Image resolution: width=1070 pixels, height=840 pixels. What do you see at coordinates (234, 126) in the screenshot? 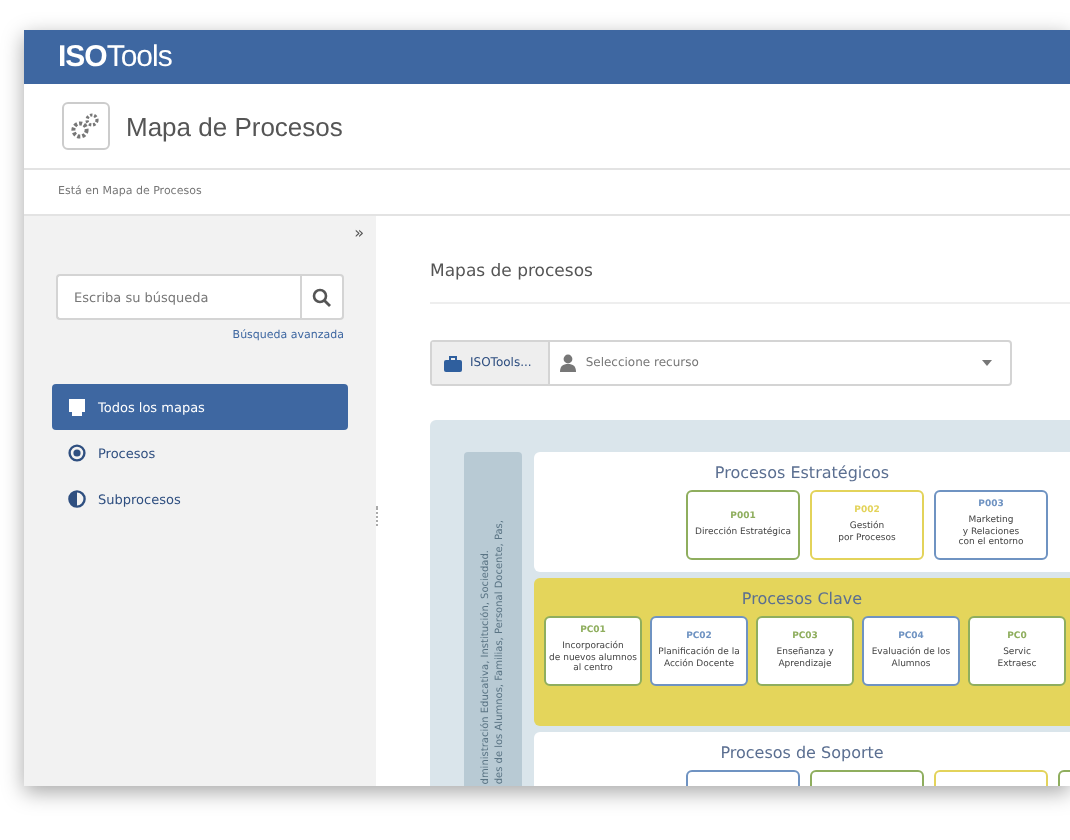
I see `page-title: Mapa de Procesos` at bounding box center [234, 126].